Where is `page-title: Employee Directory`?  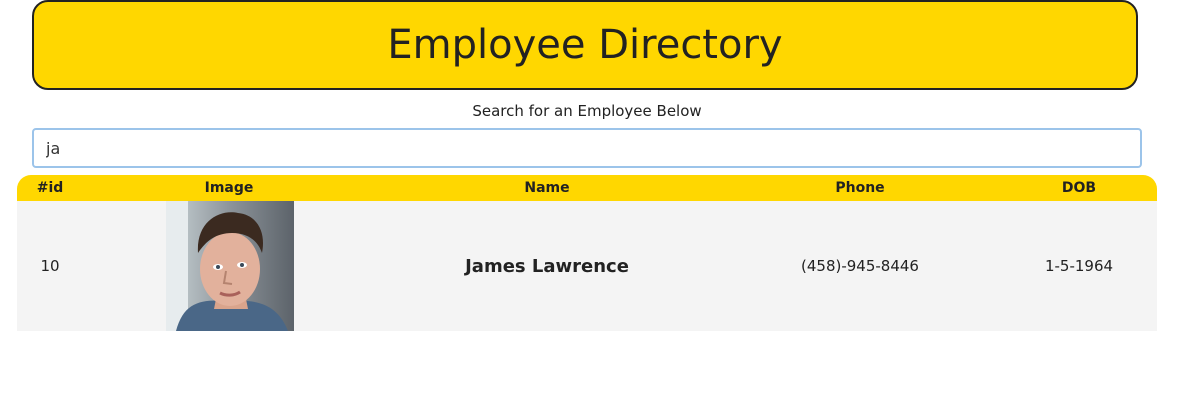 page-title: Employee Directory is located at coordinates (585, 45).